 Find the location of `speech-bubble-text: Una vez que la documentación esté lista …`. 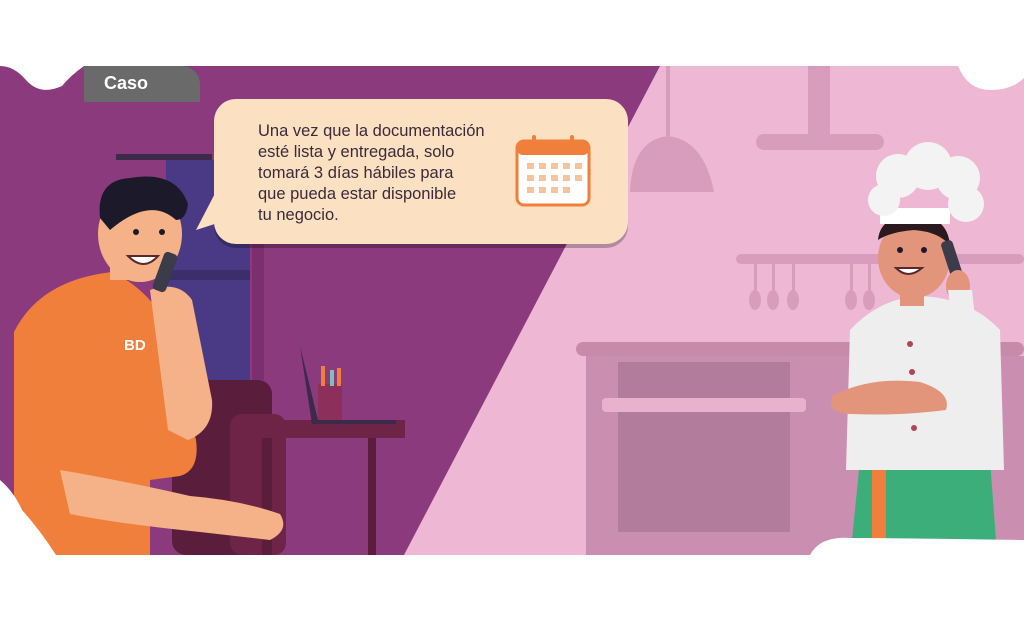

speech-bubble-text: Una vez que la documentación esté lista … is located at coordinates (371, 173).